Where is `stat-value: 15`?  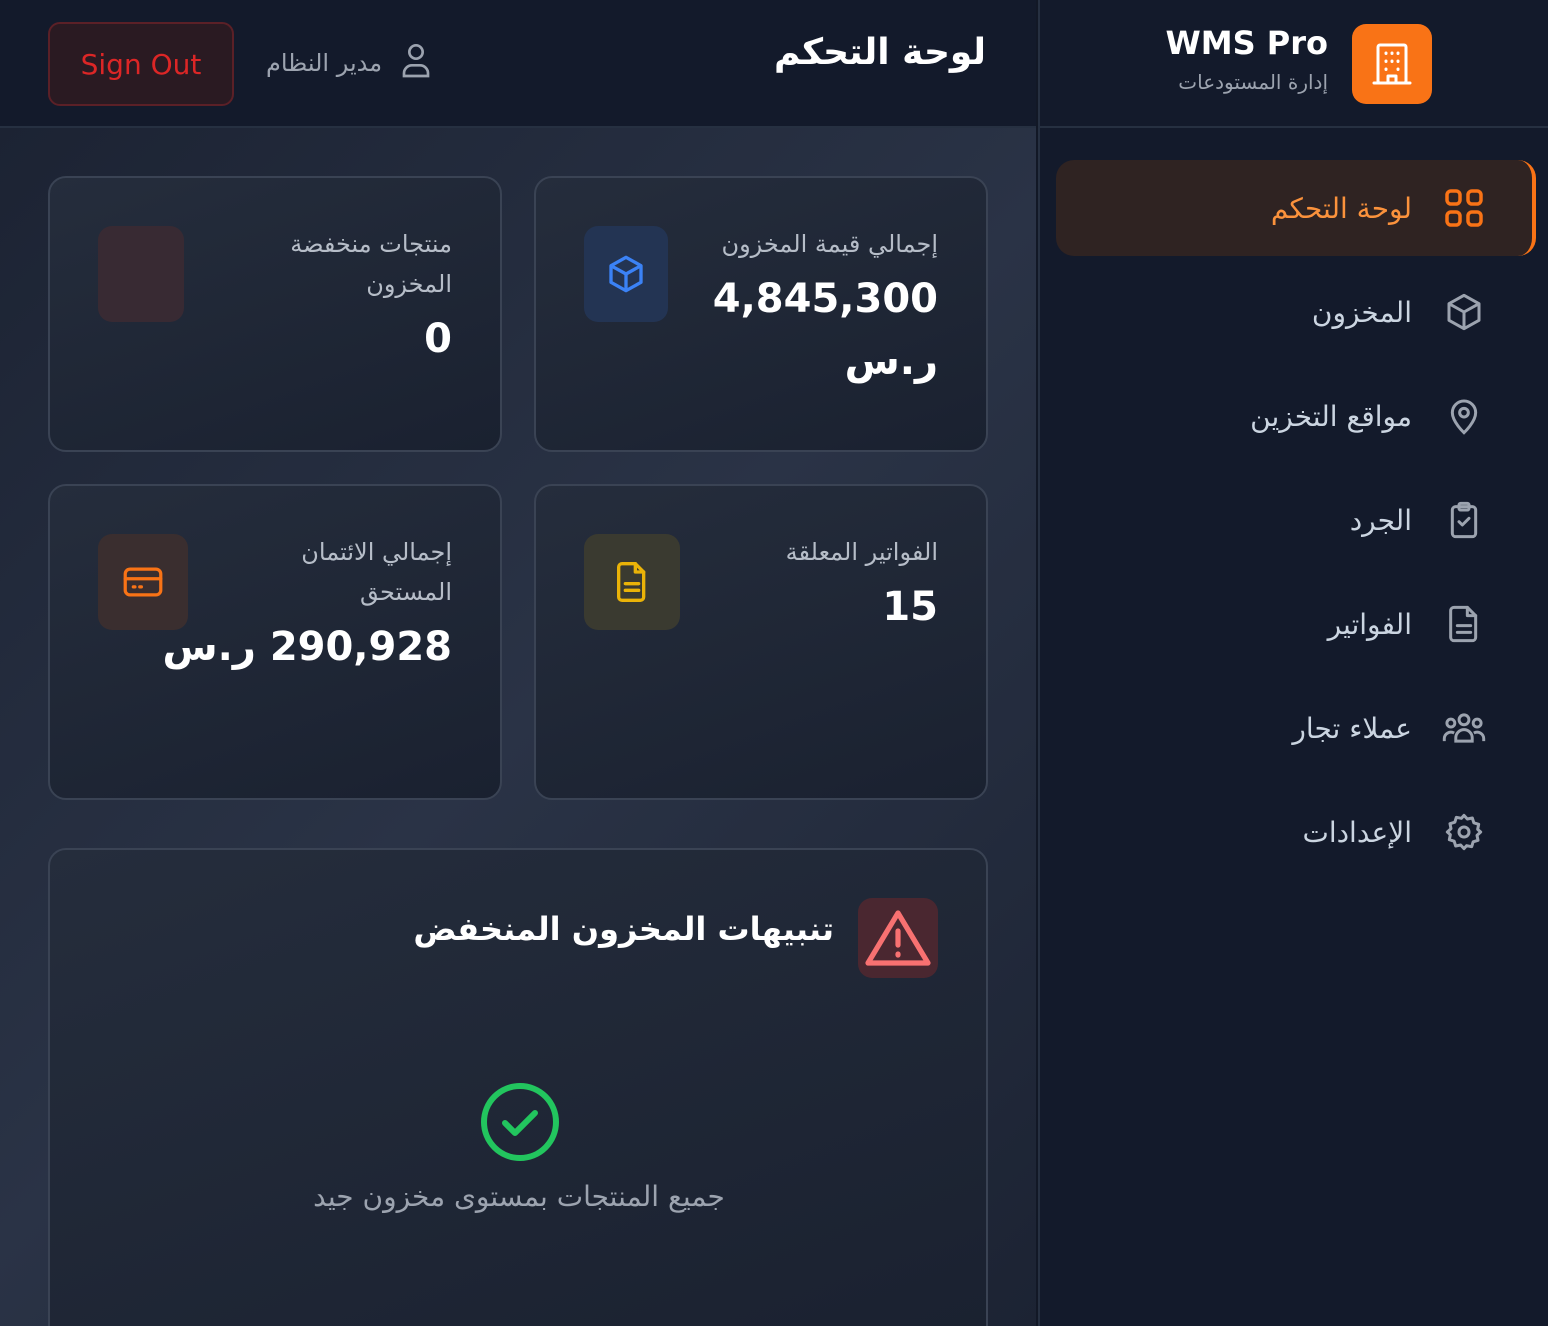
stat-value: 15 is located at coordinates (910, 607).